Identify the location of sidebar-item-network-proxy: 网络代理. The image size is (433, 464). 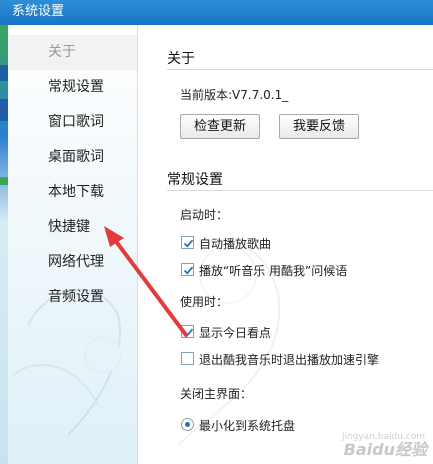
(72, 262).